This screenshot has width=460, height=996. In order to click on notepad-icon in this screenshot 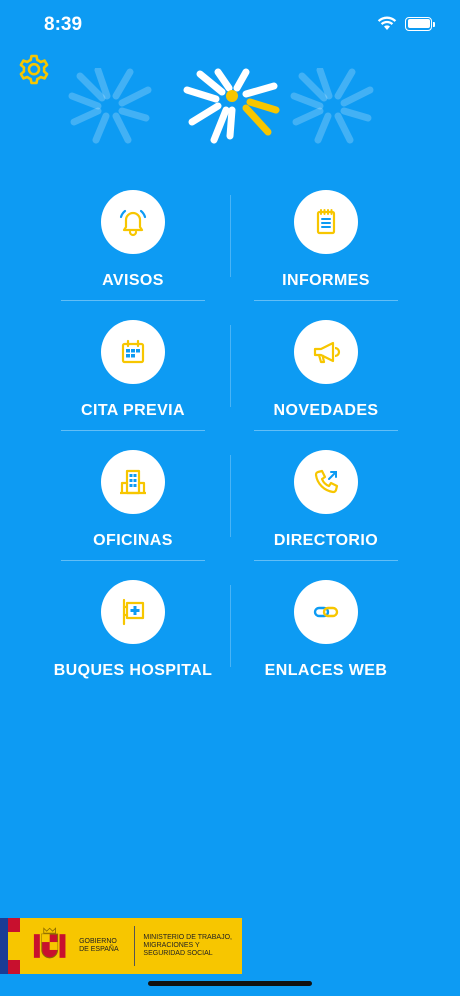, I will do `click(326, 222)`.